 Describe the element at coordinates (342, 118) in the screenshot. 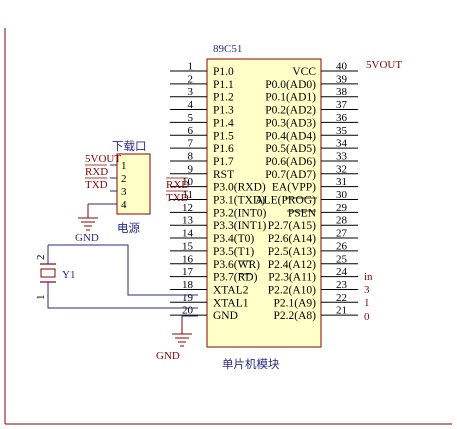

I see `mcu-pin-number: 36` at that location.